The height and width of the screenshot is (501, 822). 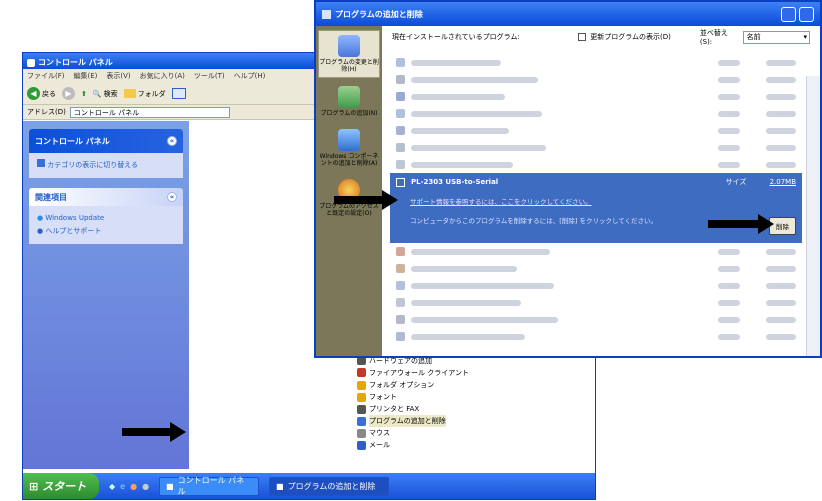 What do you see at coordinates (349, 148) in the screenshot?
I see `windows-components-button: Windows コンポーネントの追加と削除(A)` at bounding box center [349, 148].